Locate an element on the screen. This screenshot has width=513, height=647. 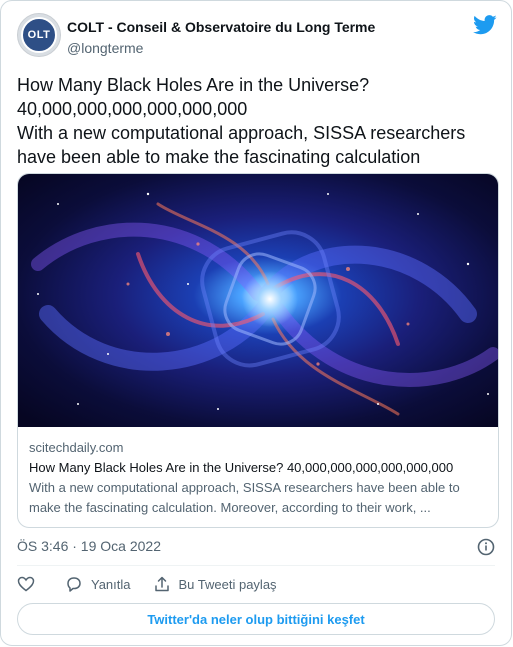
explore-button: Twitter'da neler olup bittiğini keşfet is located at coordinates (256, 619).